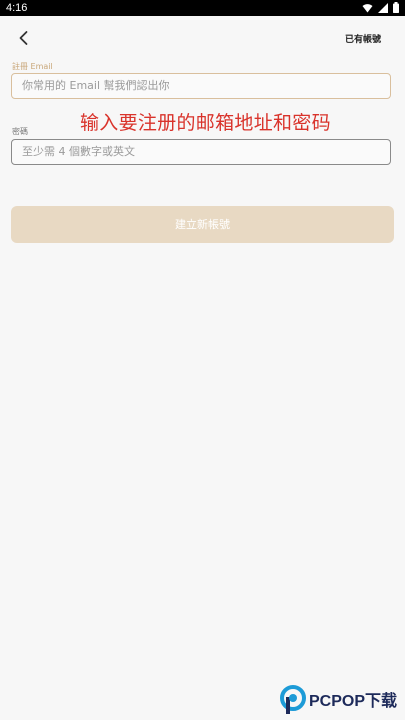 Image resolution: width=405 pixels, height=720 pixels. What do you see at coordinates (32, 66) in the screenshot?
I see `email-label: 註冊 Email` at bounding box center [32, 66].